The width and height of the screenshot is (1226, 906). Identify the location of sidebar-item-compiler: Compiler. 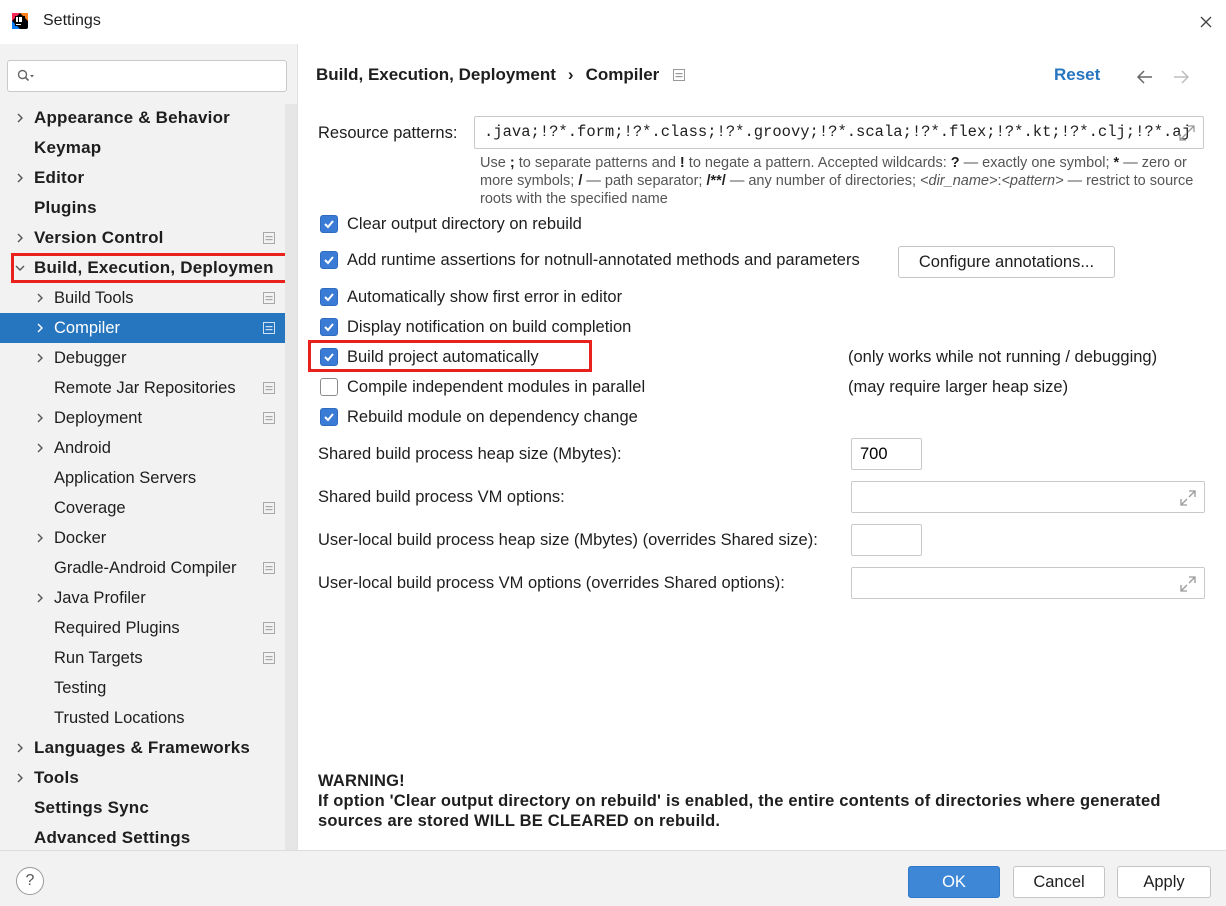
(148, 328).